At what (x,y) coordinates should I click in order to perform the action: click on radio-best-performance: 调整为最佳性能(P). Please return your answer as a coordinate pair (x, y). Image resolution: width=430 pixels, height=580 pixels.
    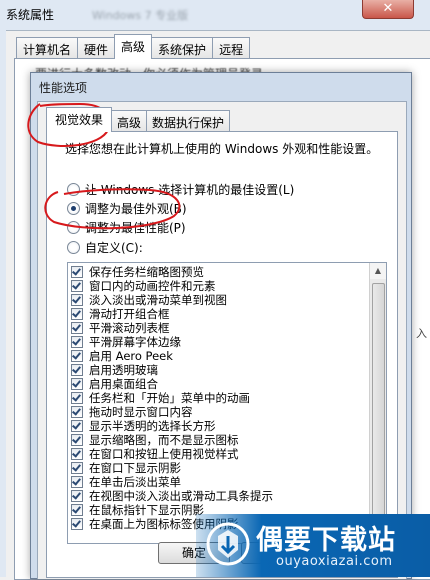
    Looking at the image, I should click on (126, 227).